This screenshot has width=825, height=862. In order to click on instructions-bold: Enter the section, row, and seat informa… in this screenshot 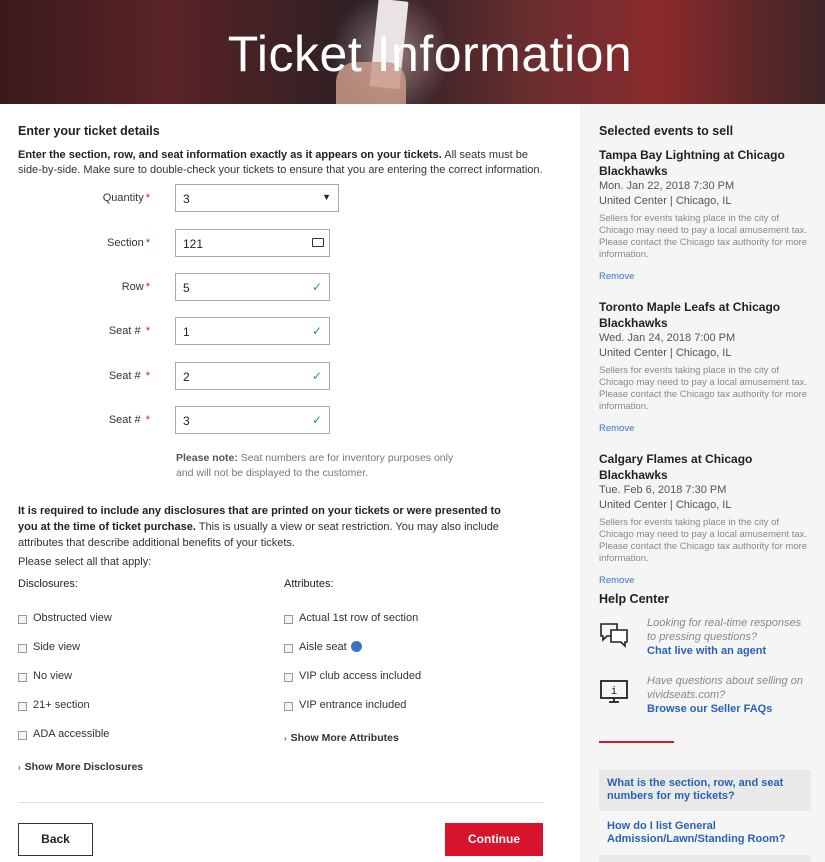, I will do `click(230, 155)`.